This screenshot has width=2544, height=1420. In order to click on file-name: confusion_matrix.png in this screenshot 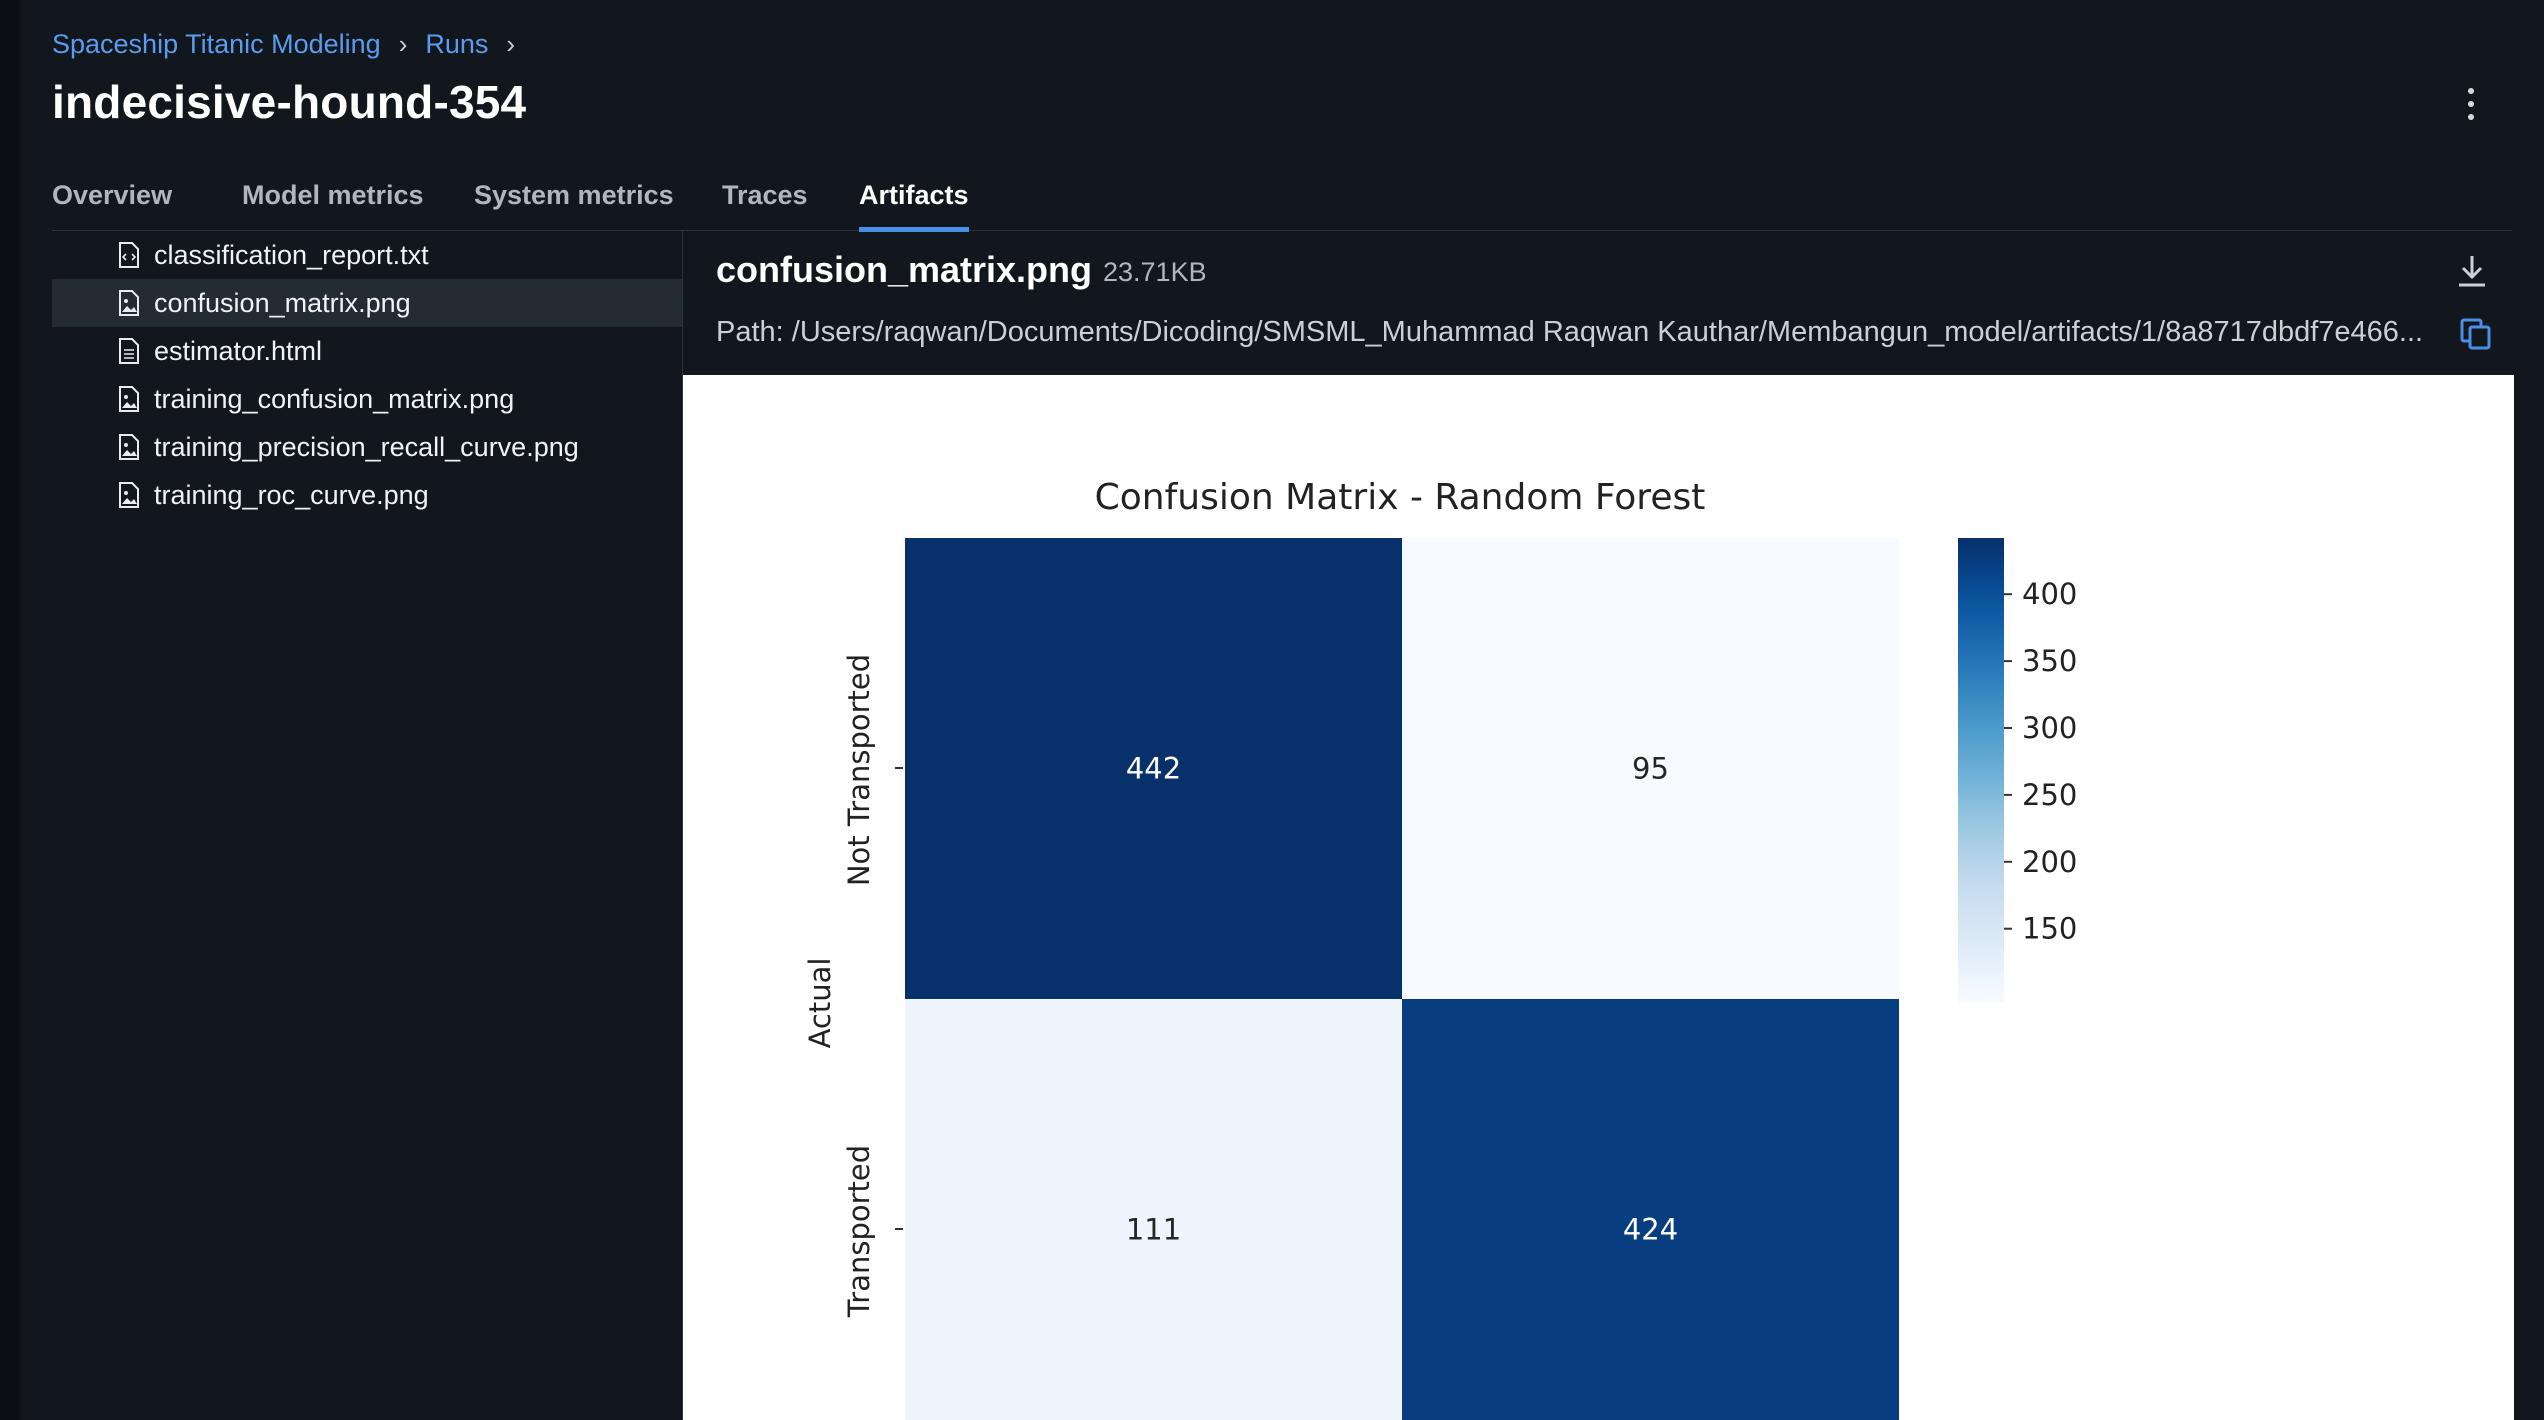, I will do `click(282, 302)`.